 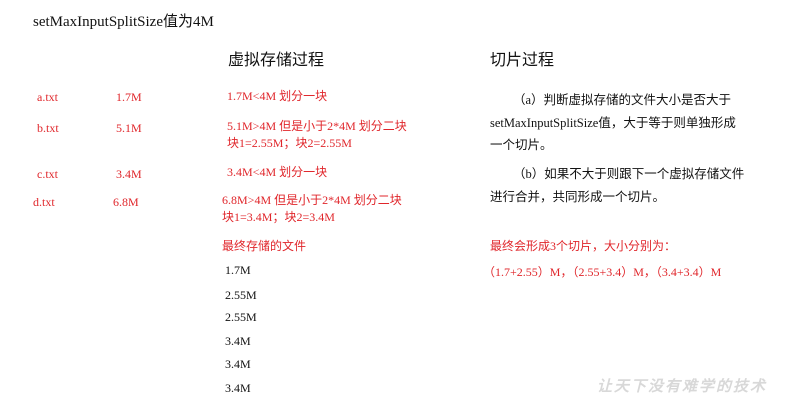 I want to click on file-result-b-blocks: 块1=2.55M；块2=2.55M, so click(x=289, y=143).